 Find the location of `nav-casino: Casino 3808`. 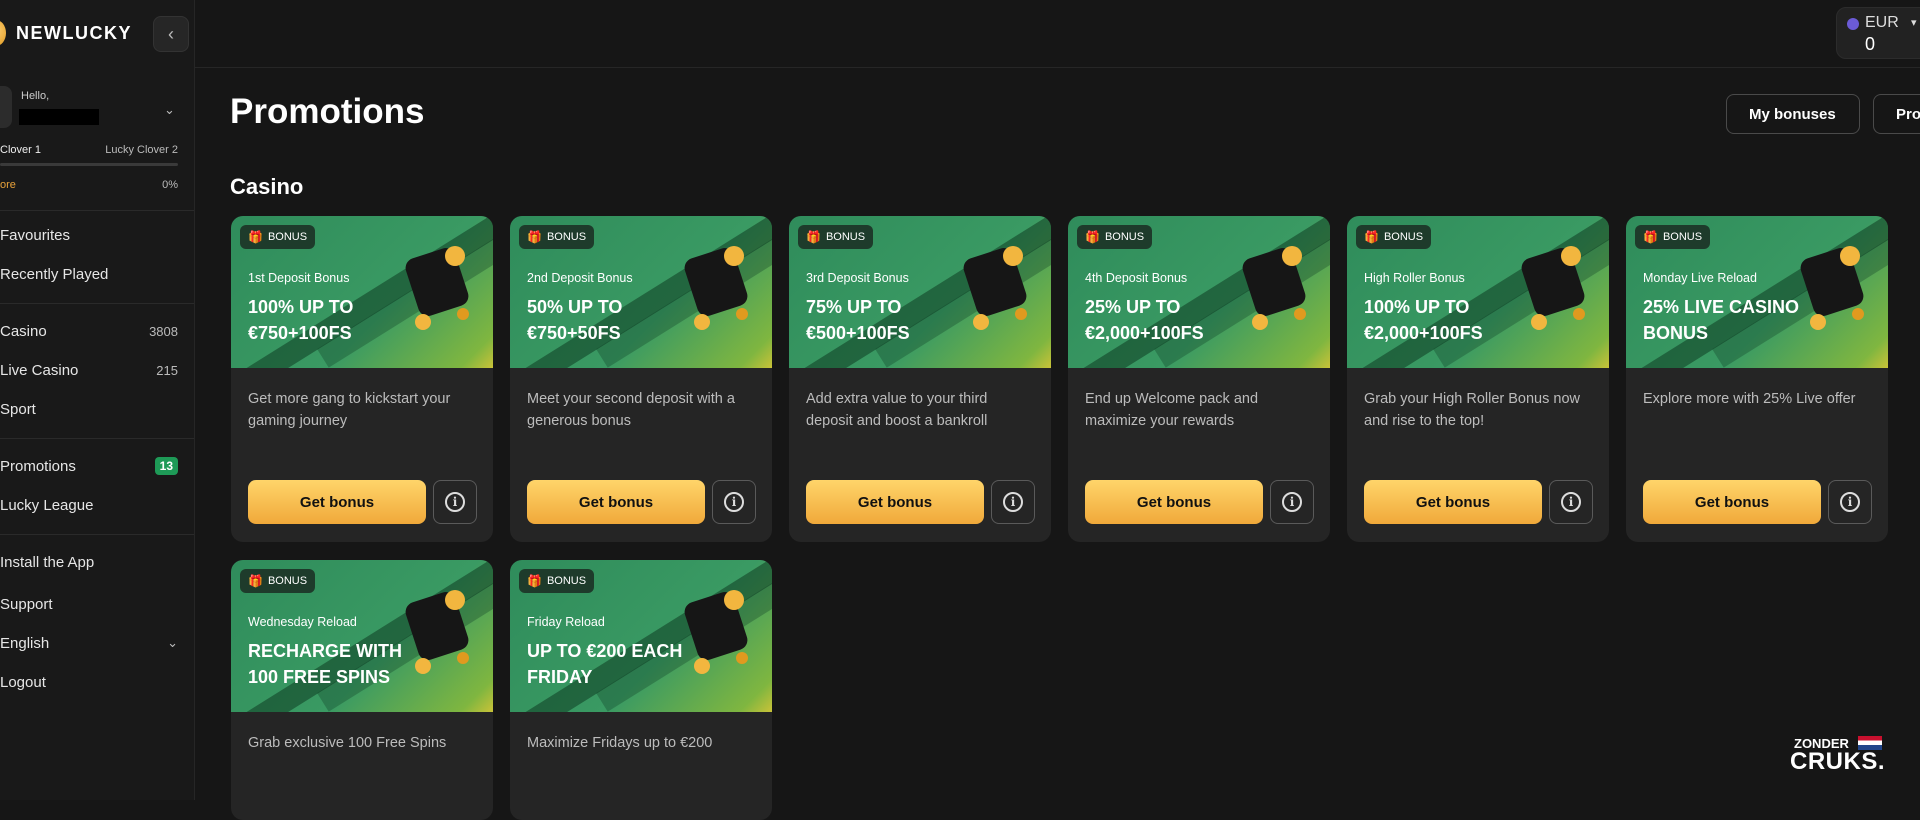

nav-casino: Casino 3808 is located at coordinates (89, 332).